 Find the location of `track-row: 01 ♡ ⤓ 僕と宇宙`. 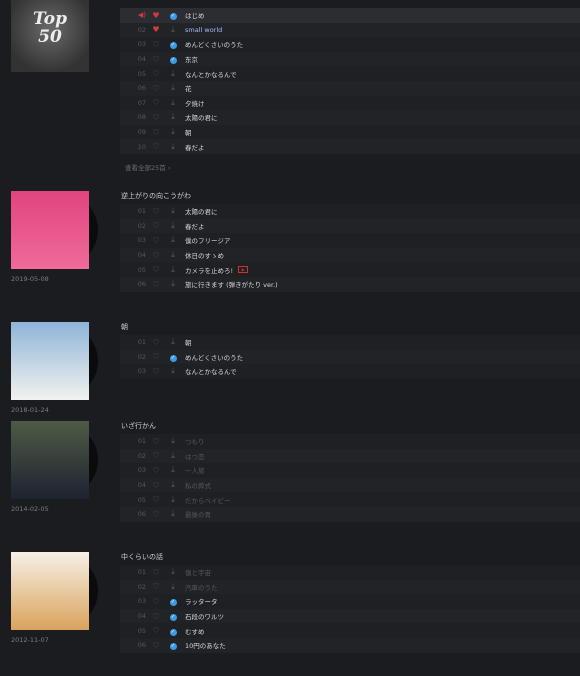

track-row: 01 ♡ ⤓ 僕と宇宙 is located at coordinates (350, 572).